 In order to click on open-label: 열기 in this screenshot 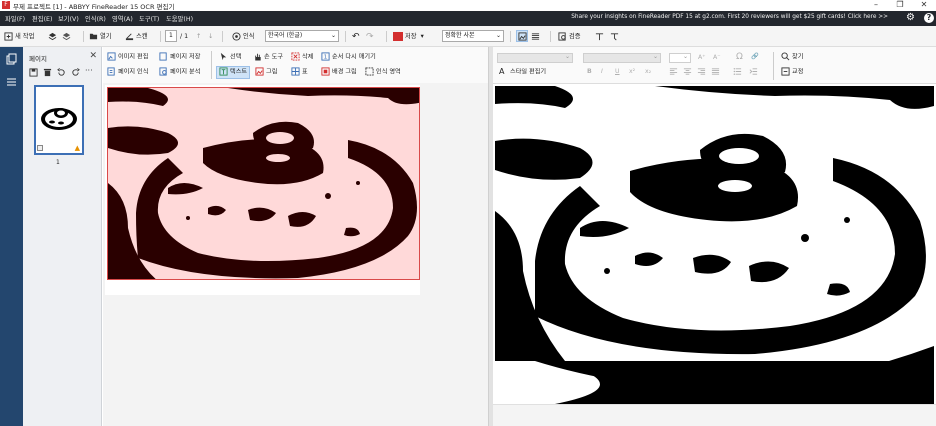, I will do `click(106, 36)`.